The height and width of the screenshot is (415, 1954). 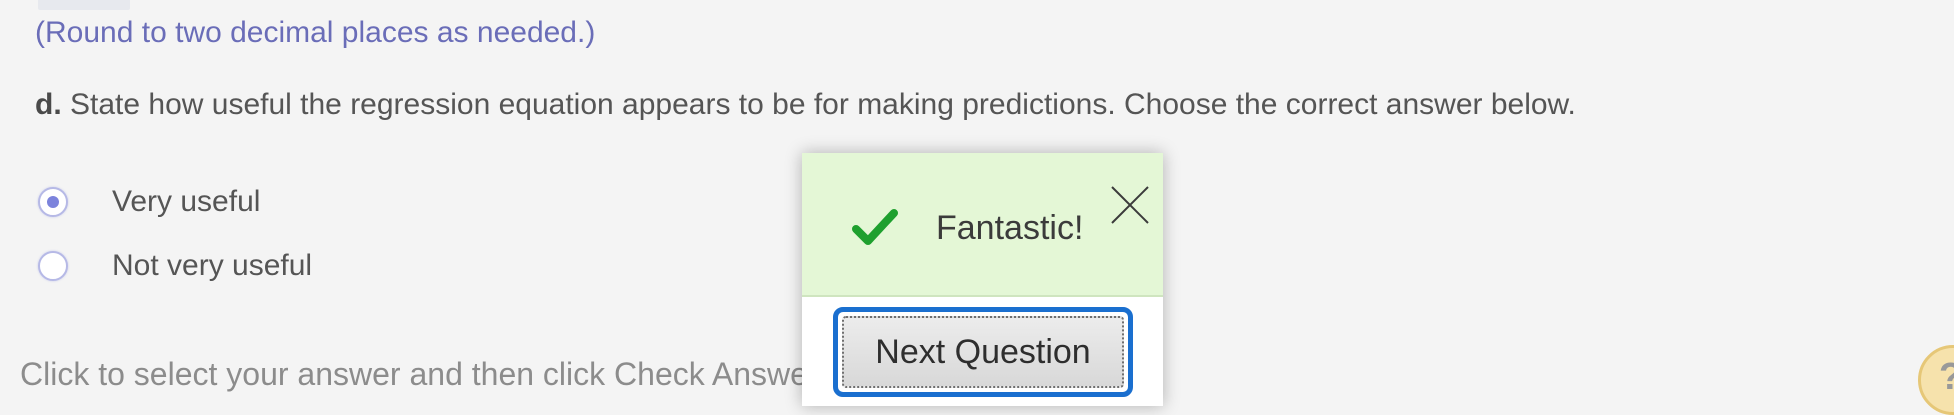 What do you see at coordinates (186, 201) in the screenshot?
I see `option-label-very-useful: Very useful` at bounding box center [186, 201].